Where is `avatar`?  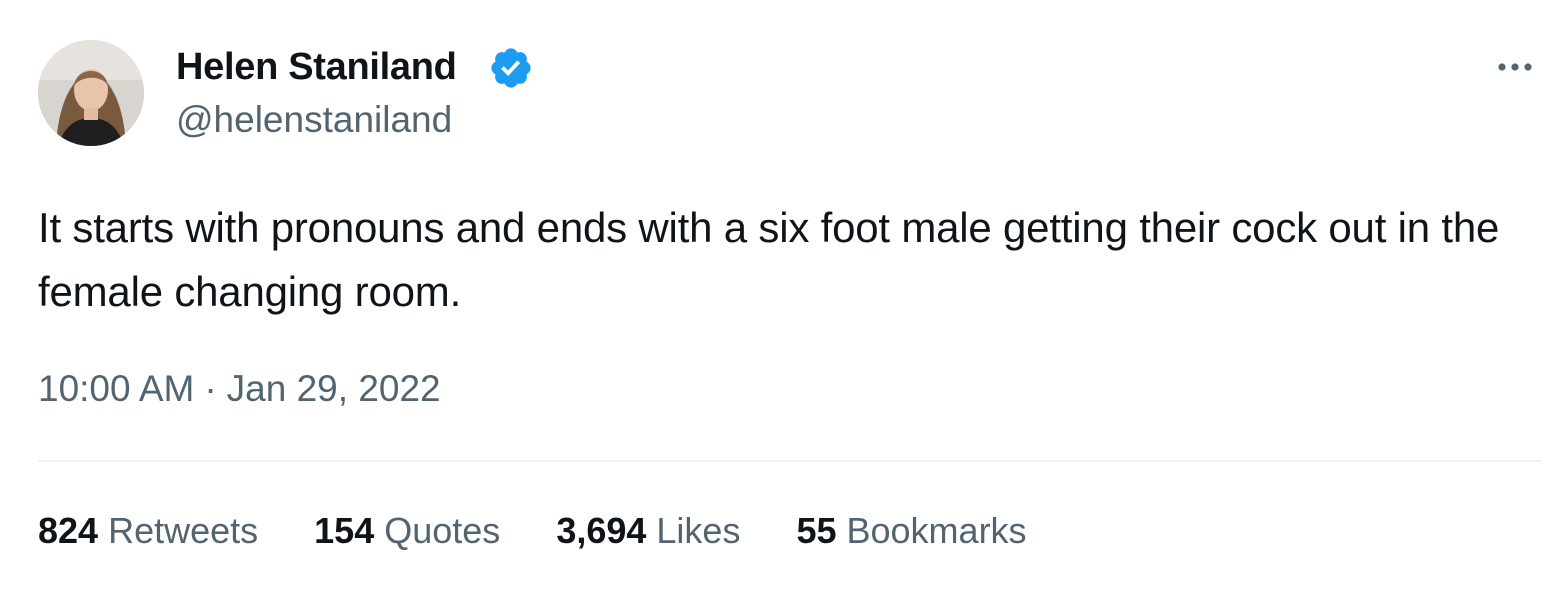 avatar is located at coordinates (91, 93).